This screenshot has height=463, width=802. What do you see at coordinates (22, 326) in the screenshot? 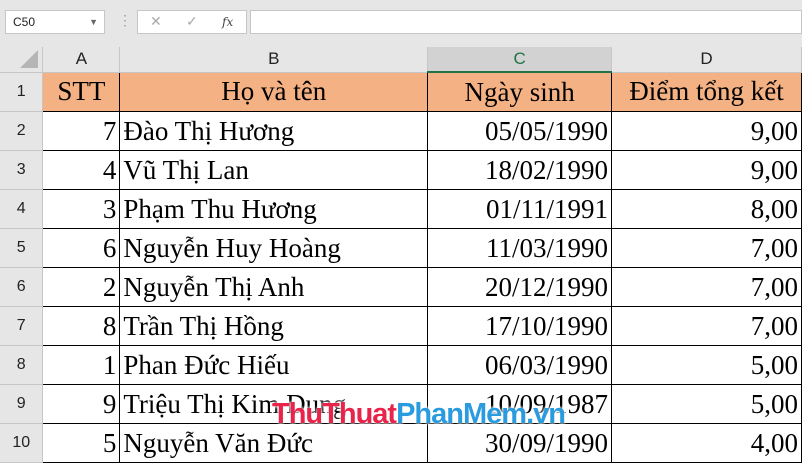
I see `row-header: 7` at bounding box center [22, 326].